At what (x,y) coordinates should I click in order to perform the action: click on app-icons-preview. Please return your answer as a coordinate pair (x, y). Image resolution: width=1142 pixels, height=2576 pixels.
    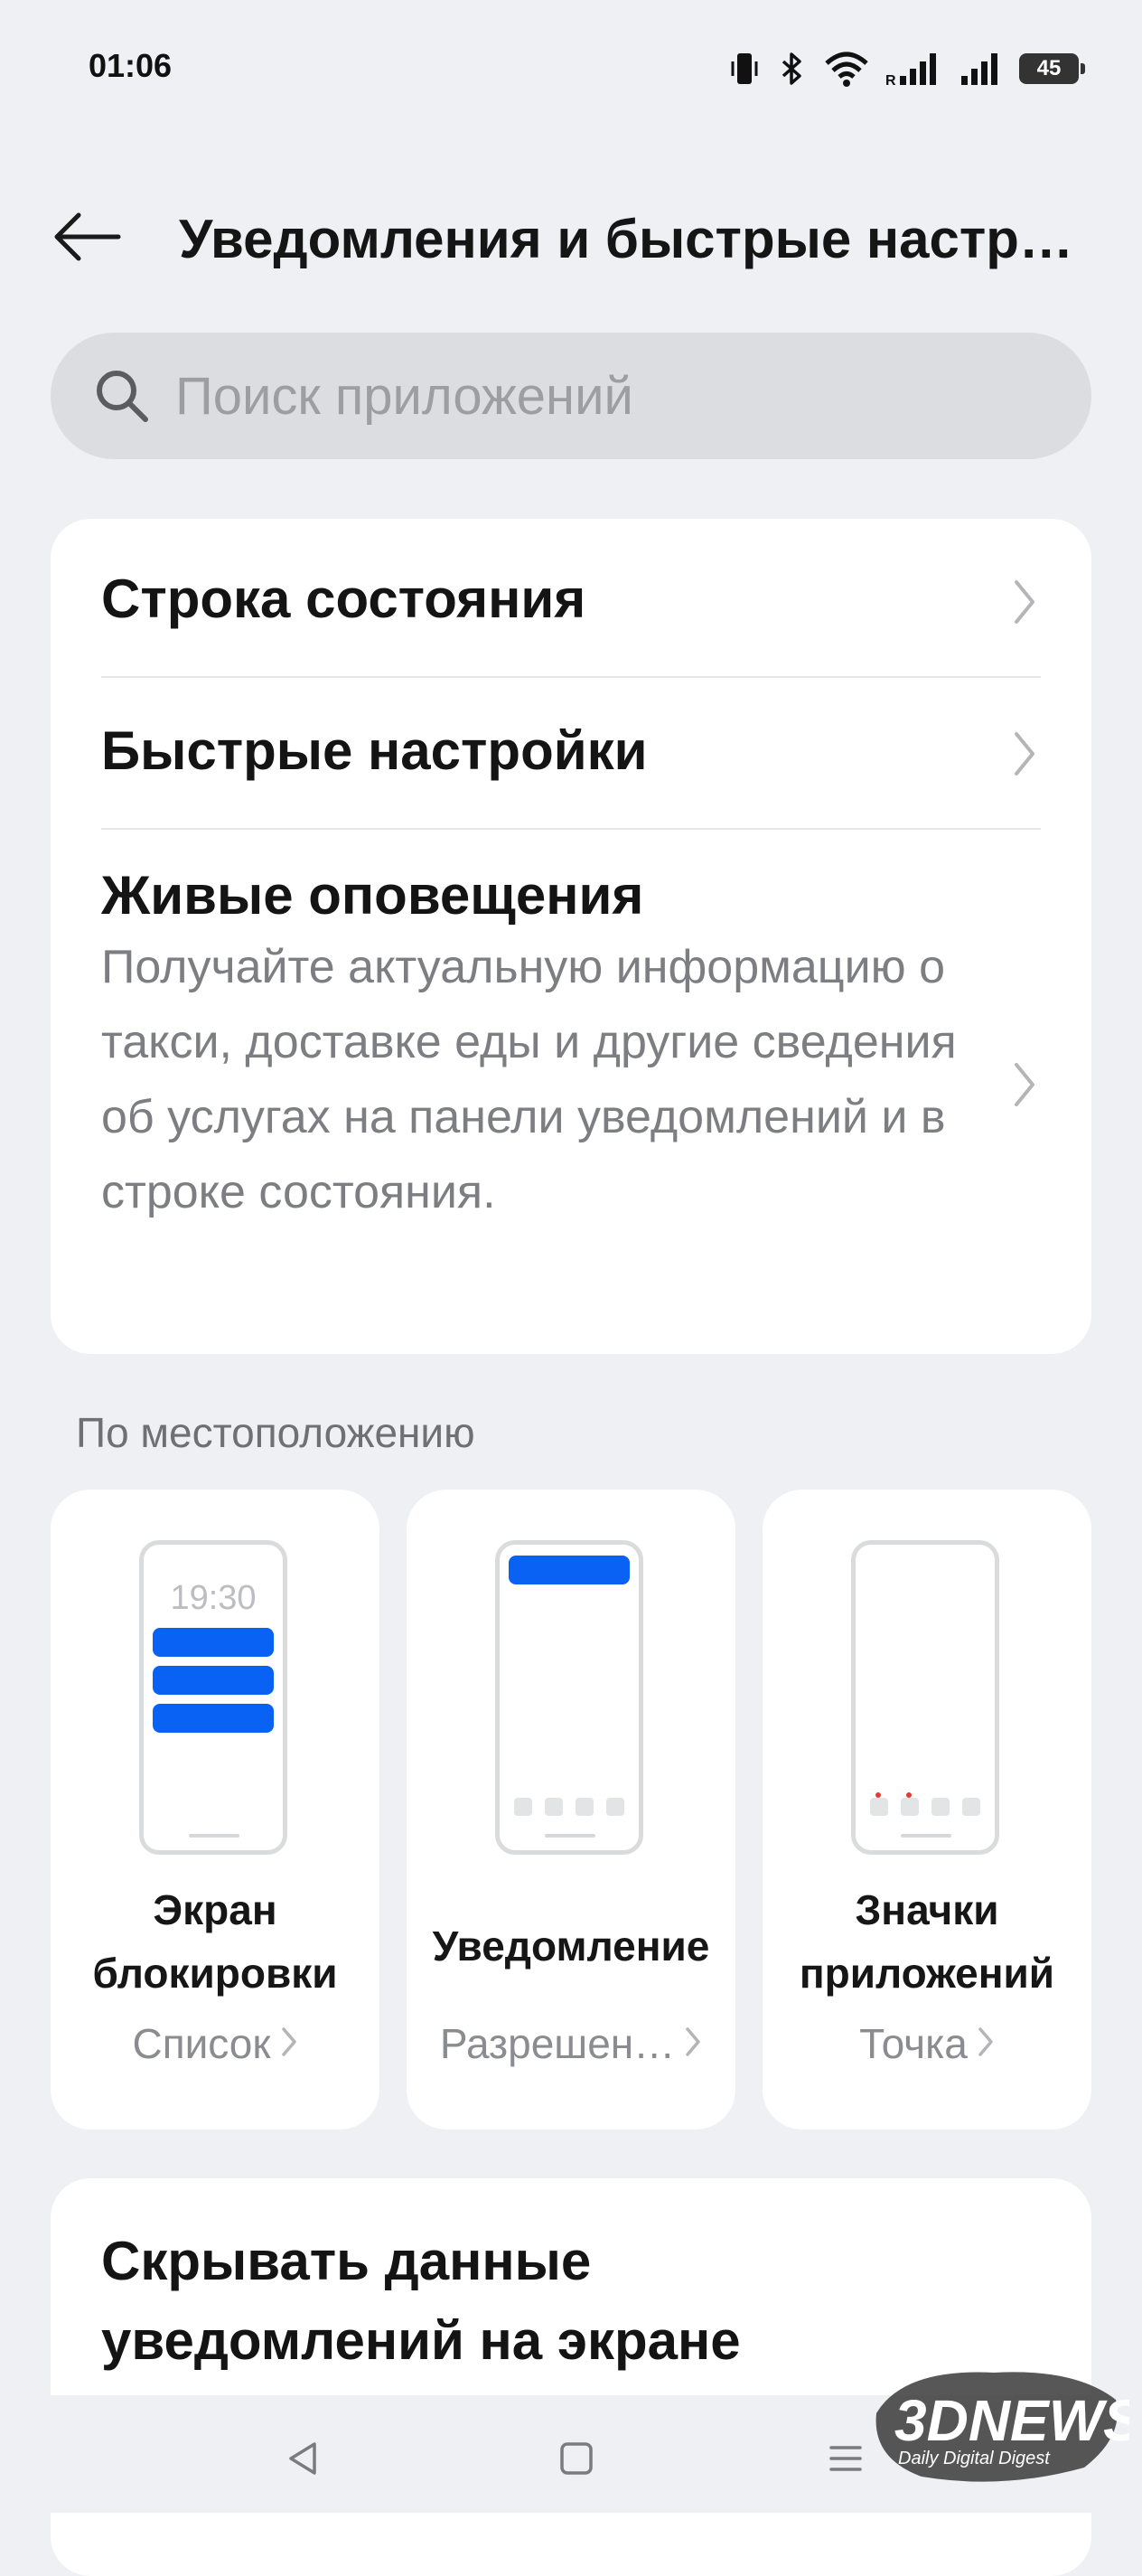
    Looking at the image, I should click on (925, 1698).